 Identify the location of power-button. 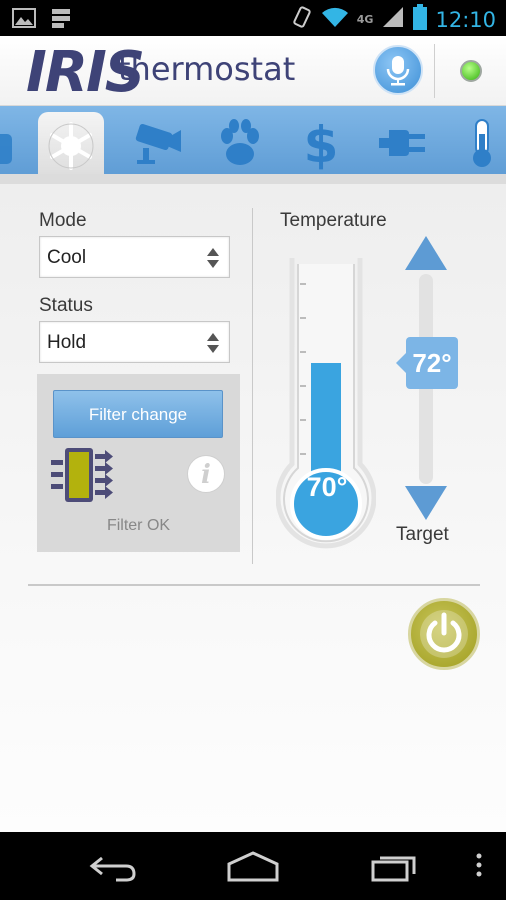
(444, 634).